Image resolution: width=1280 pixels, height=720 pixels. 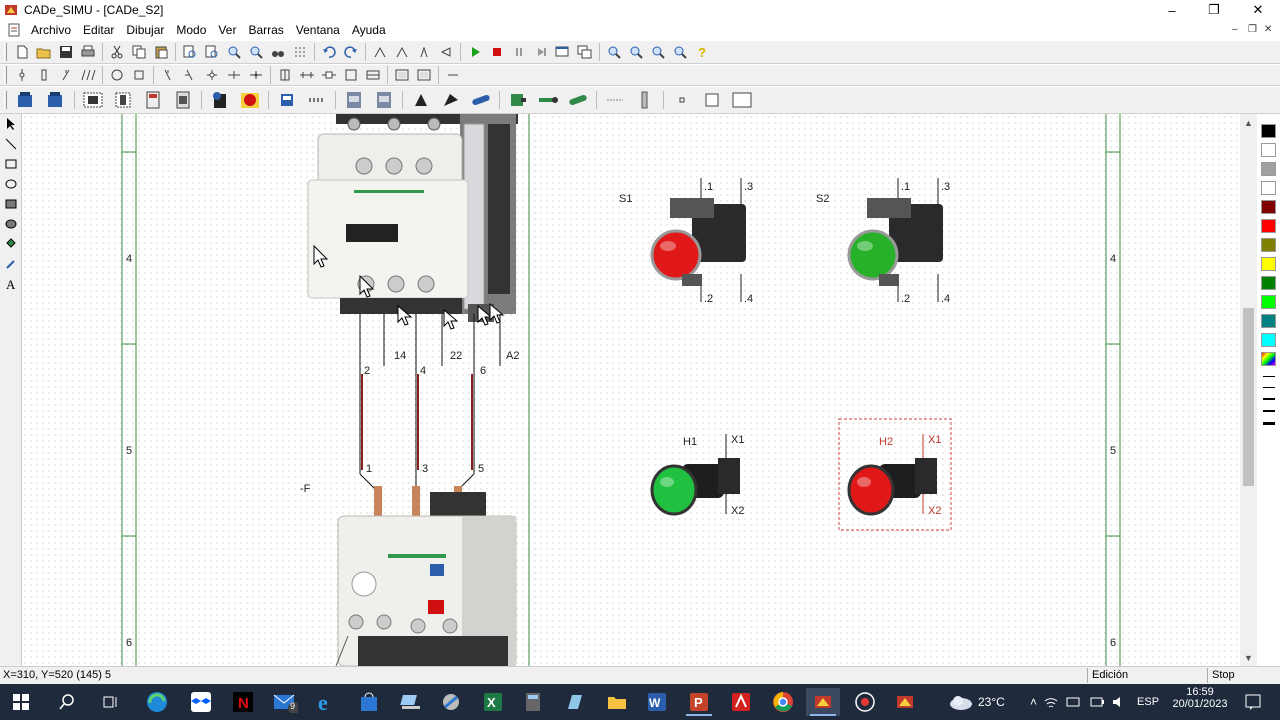 I want to click on power-supply-dc-icon, so click(x=56, y=100).